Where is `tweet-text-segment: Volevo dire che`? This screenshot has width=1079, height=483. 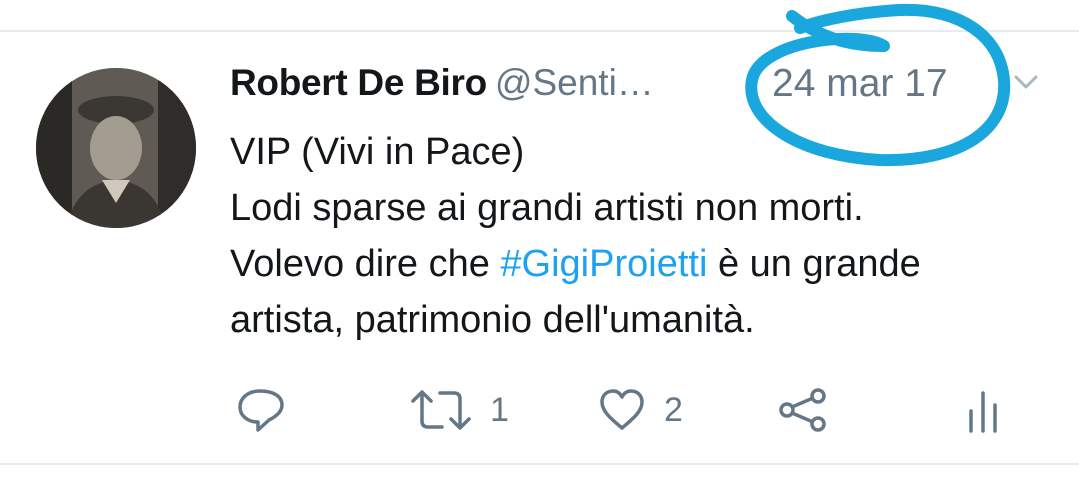
tweet-text-segment: Volevo dire che is located at coordinates (365, 264).